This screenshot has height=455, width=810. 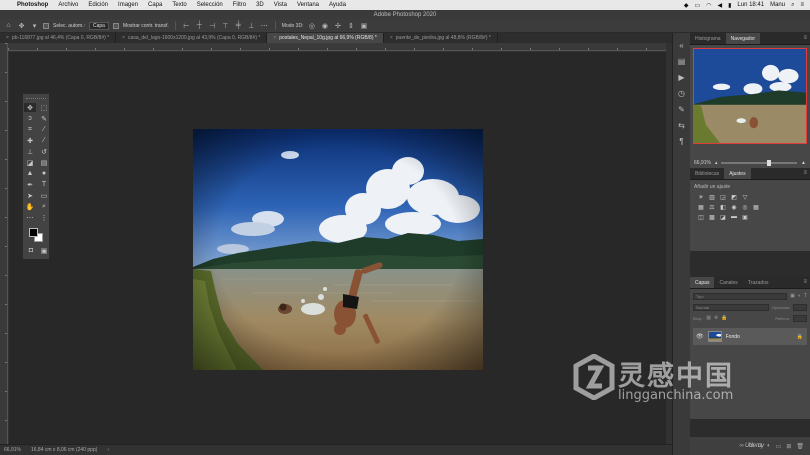 I want to click on path-selection-tool-icon: ➤, so click(x=30, y=195).